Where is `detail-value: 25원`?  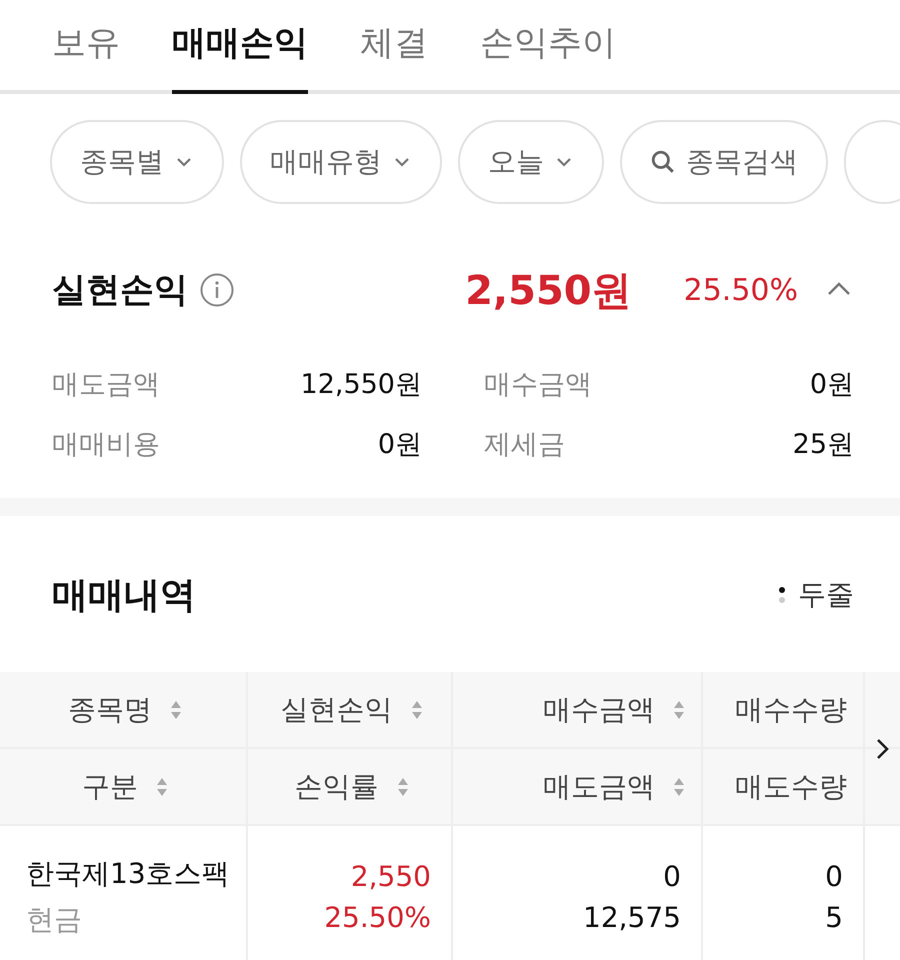
detail-value: 25원 is located at coordinates (823, 445).